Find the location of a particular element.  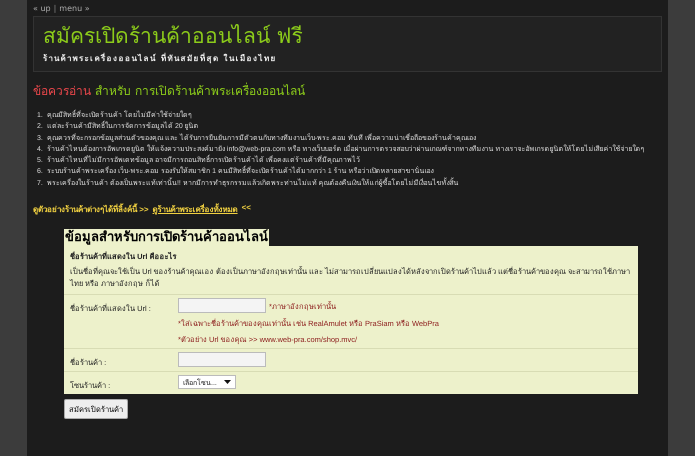

caret-icon is located at coordinates (227, 382).